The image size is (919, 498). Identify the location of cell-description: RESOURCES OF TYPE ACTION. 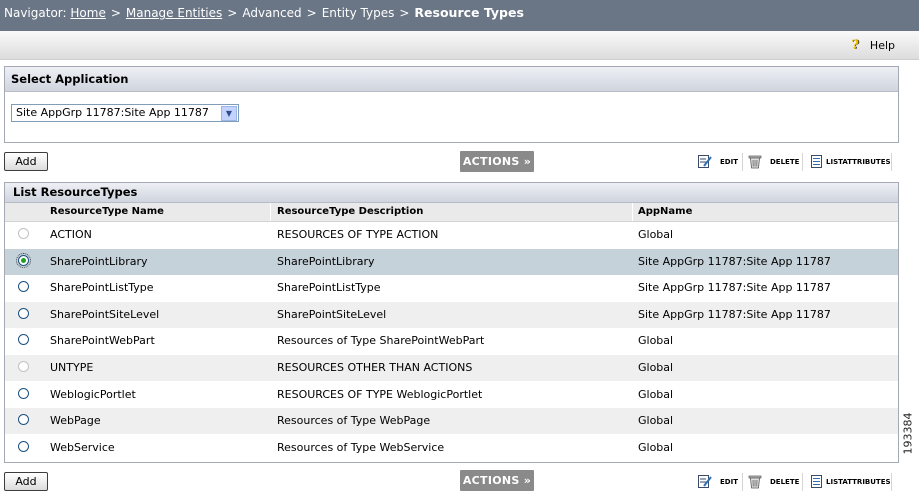
(358, 234).